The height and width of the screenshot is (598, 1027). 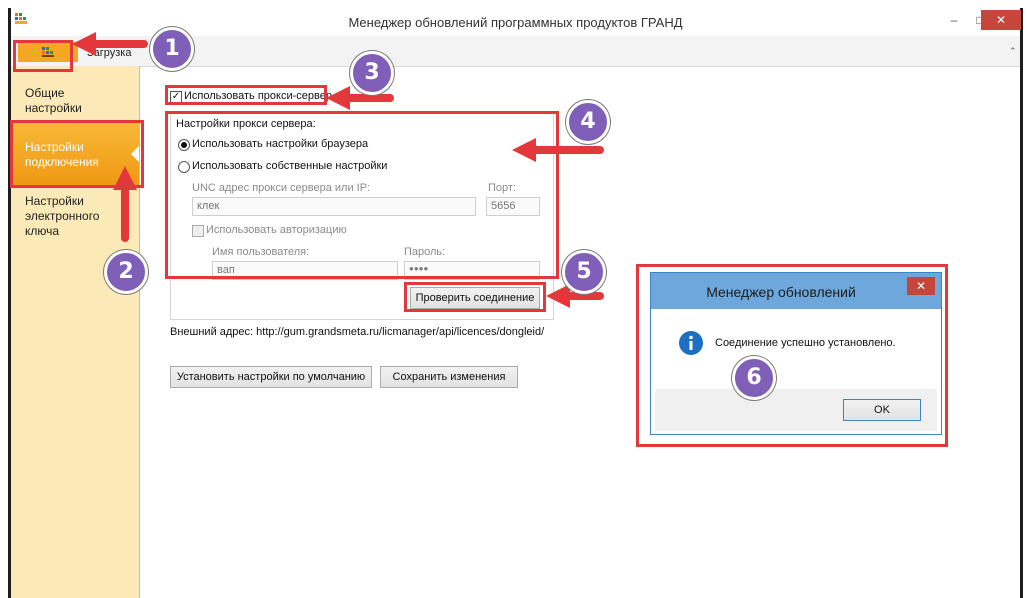 What do you see at coordinates (584, 272) in the screenshot?
I see `annotation-badge-5: 5` at bounding box center [584, 272].